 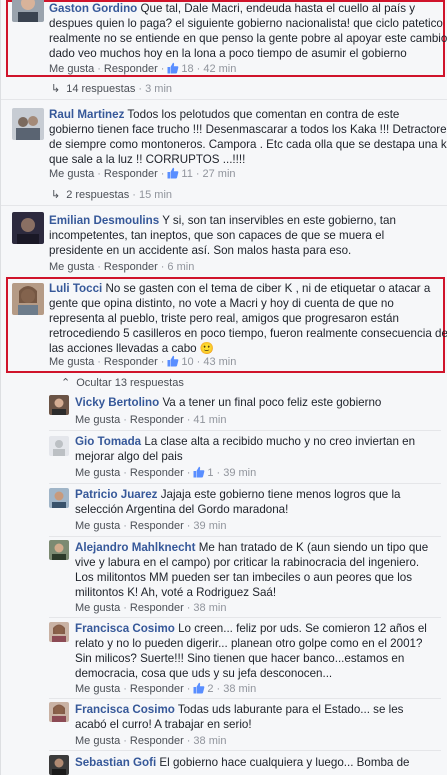 I want to click on like-count: 2, so click(x=203, y=688).